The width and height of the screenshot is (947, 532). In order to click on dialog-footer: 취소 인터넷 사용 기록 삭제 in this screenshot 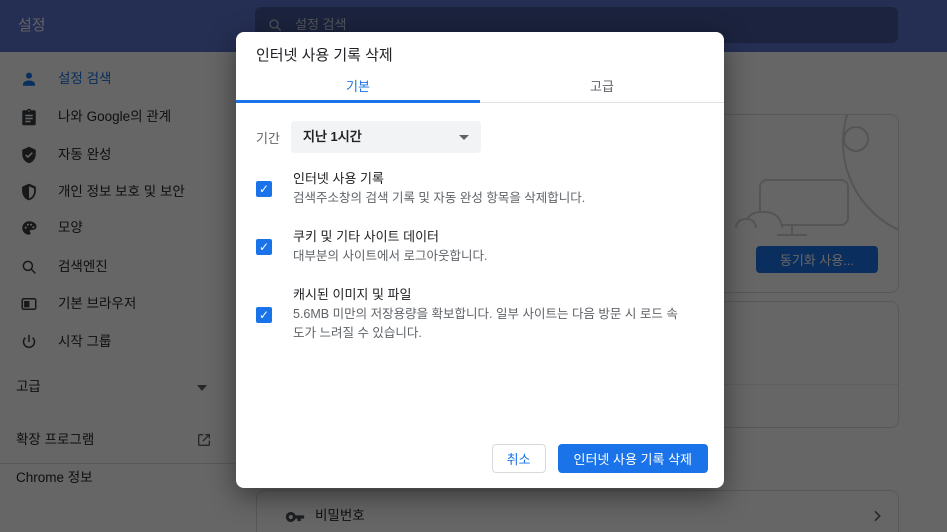, I will do `click(599, 458)`.